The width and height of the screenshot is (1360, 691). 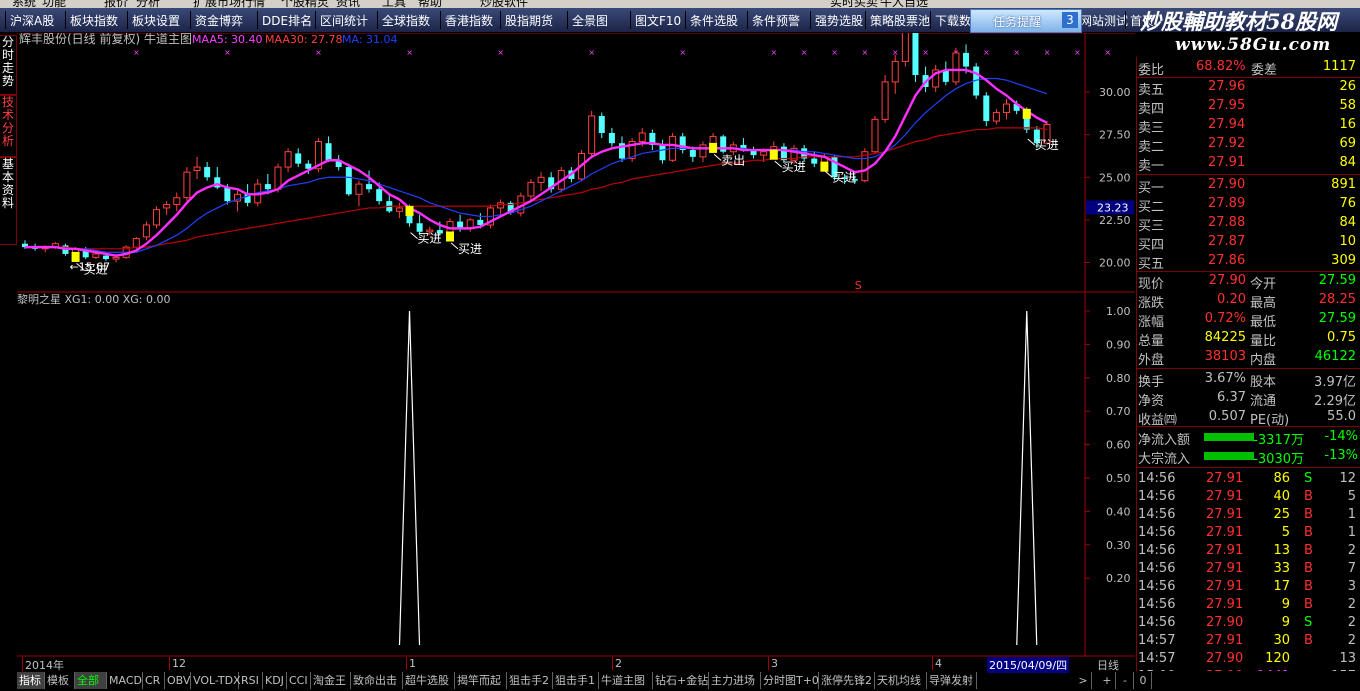 What do you see at coordinates (430, 4) in the screenshot?
I see `menu-item-8: 帮助` at bounding box center [430, 4].